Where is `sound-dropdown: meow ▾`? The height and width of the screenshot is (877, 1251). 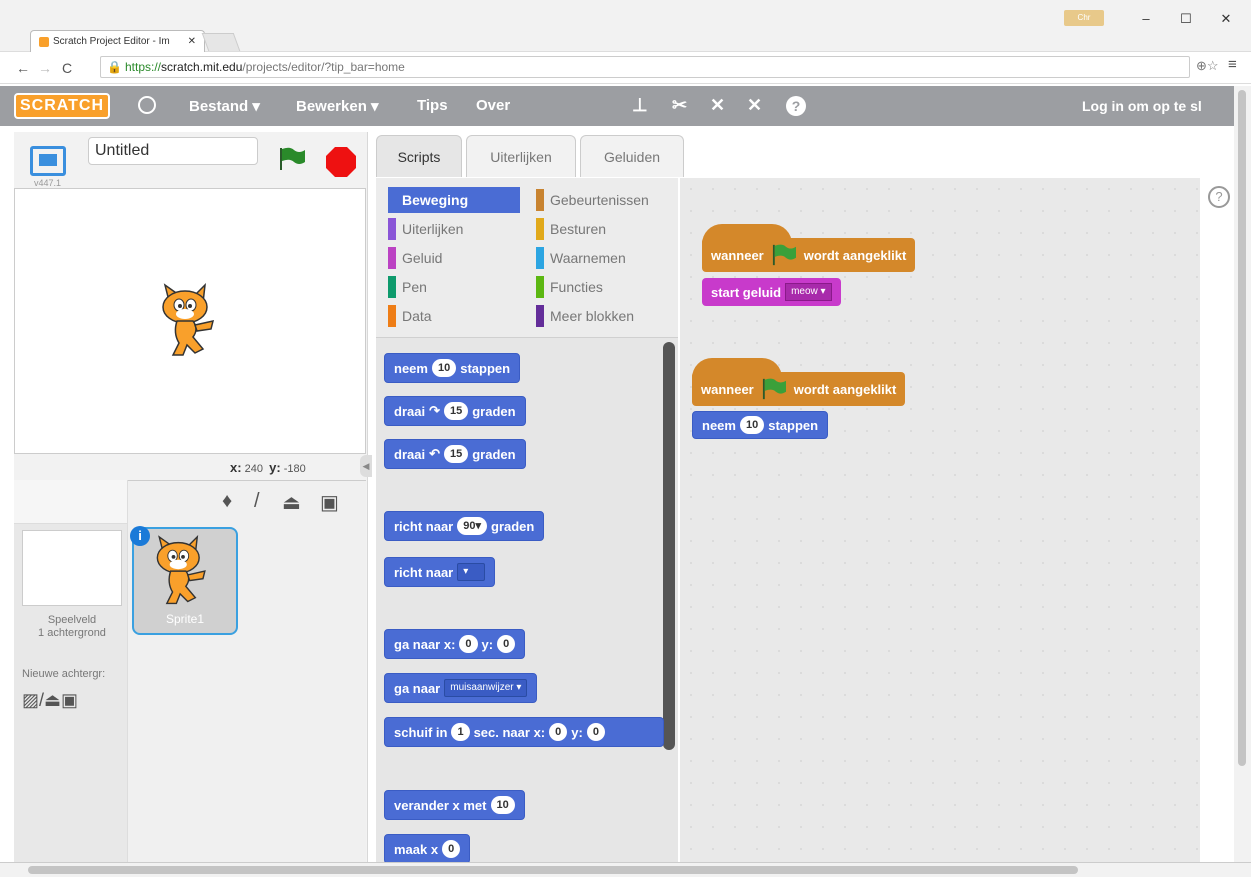 sound-dropdown: meow ▾ is located at coordinates (808, 292).